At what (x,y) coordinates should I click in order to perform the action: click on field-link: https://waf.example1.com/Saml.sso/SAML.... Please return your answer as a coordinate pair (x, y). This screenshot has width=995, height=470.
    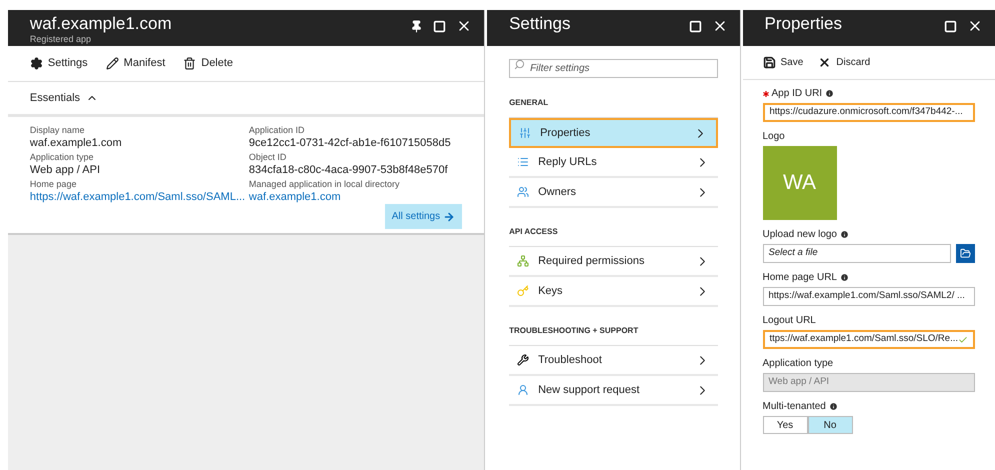
    Looking at the image, I should click on (139, 197).